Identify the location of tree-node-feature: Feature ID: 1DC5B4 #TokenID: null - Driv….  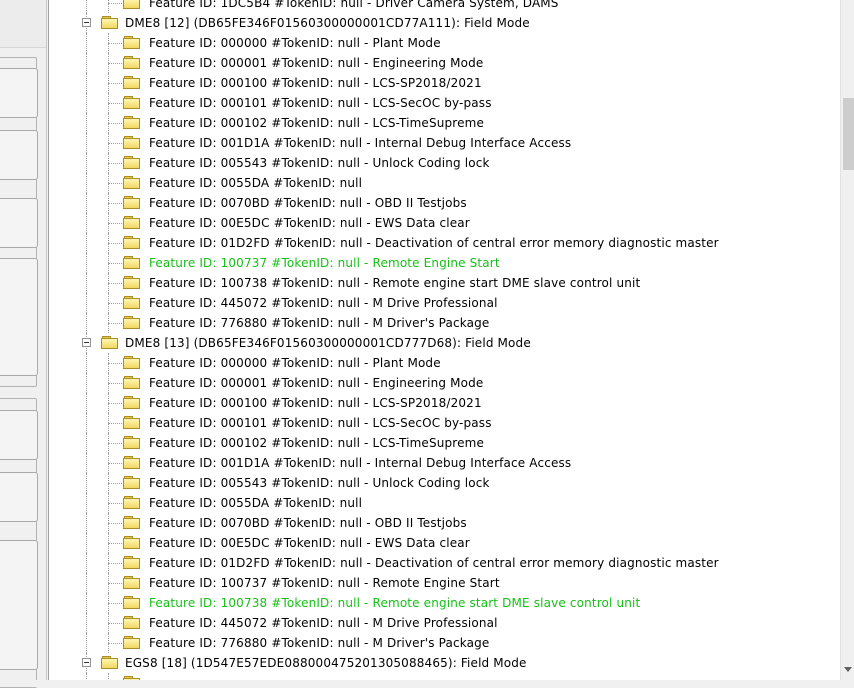
(444, 6).